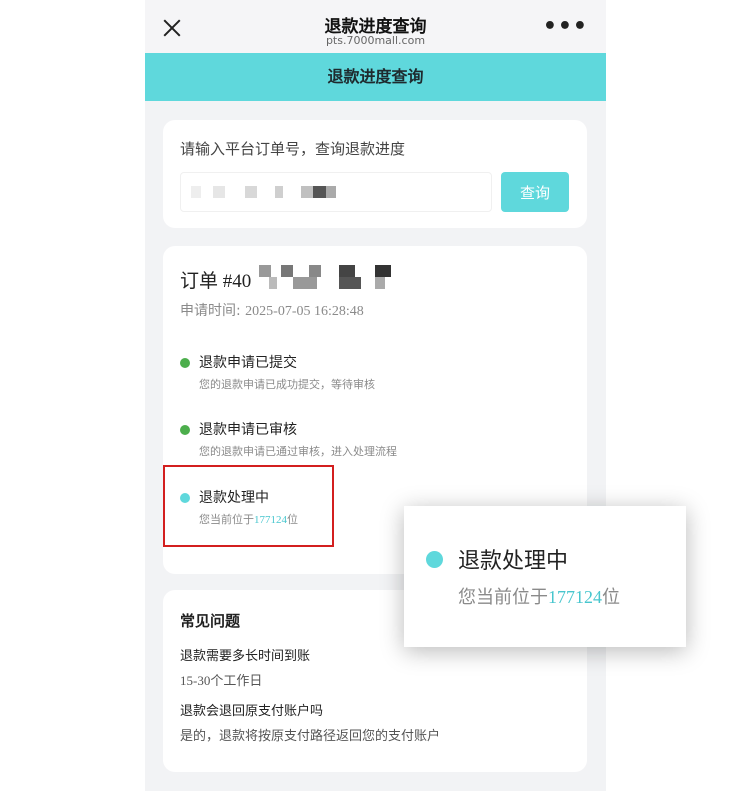 The height and width of the screenshot is (791, 750). Describe the element at coordinates (503, 597) in the screenshot. I see `queue-text-before: 您当前位于` at that location.